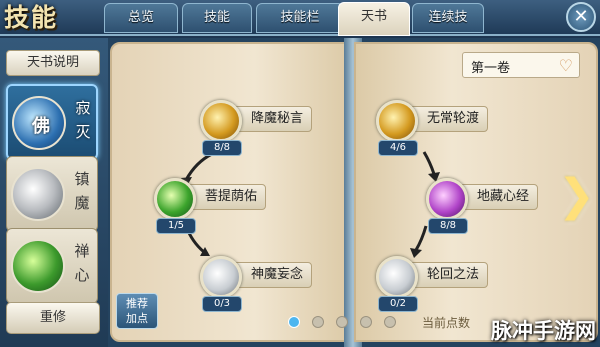 The image size is (600, 347). Describe the element at coordinates (176, 226) in the screenshot. I see `skill-points: 1/5` at that location.